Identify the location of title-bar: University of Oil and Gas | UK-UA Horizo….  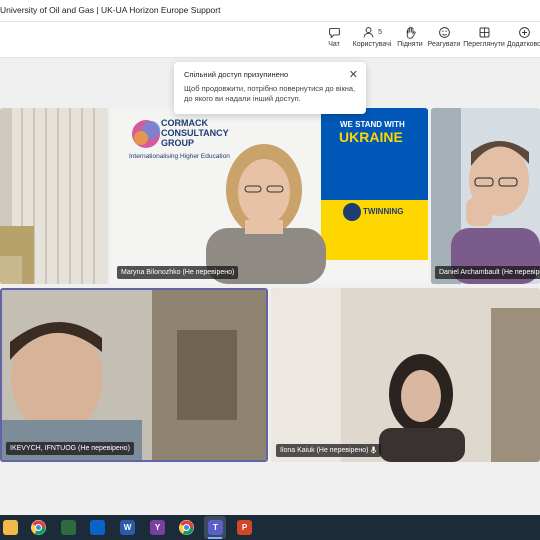
(270, 11).